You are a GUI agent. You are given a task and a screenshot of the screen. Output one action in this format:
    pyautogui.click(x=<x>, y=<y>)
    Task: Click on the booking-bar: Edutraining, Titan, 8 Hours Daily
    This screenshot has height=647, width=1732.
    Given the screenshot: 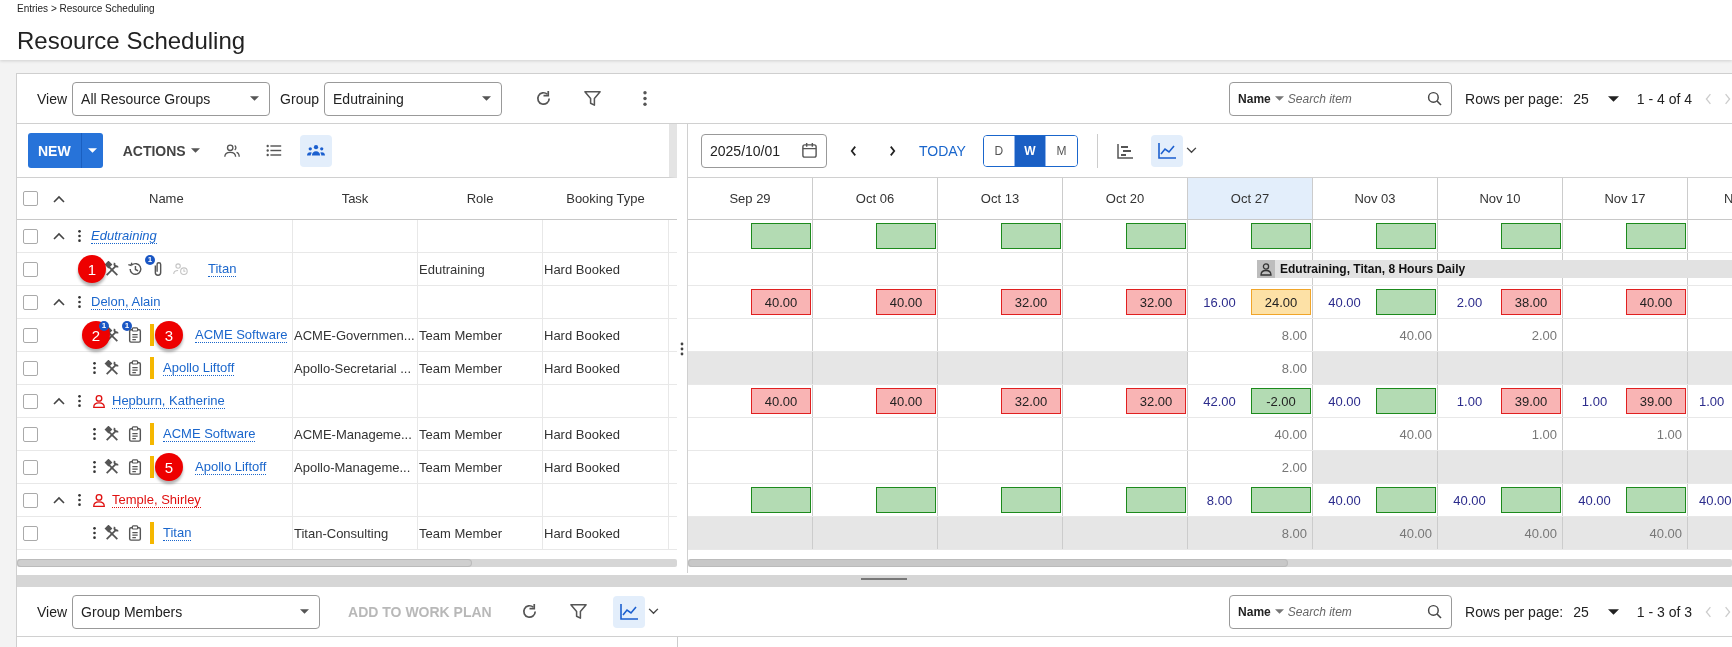 What is the action you would take?
    pyautogui.click(x=1494, y=269)
    